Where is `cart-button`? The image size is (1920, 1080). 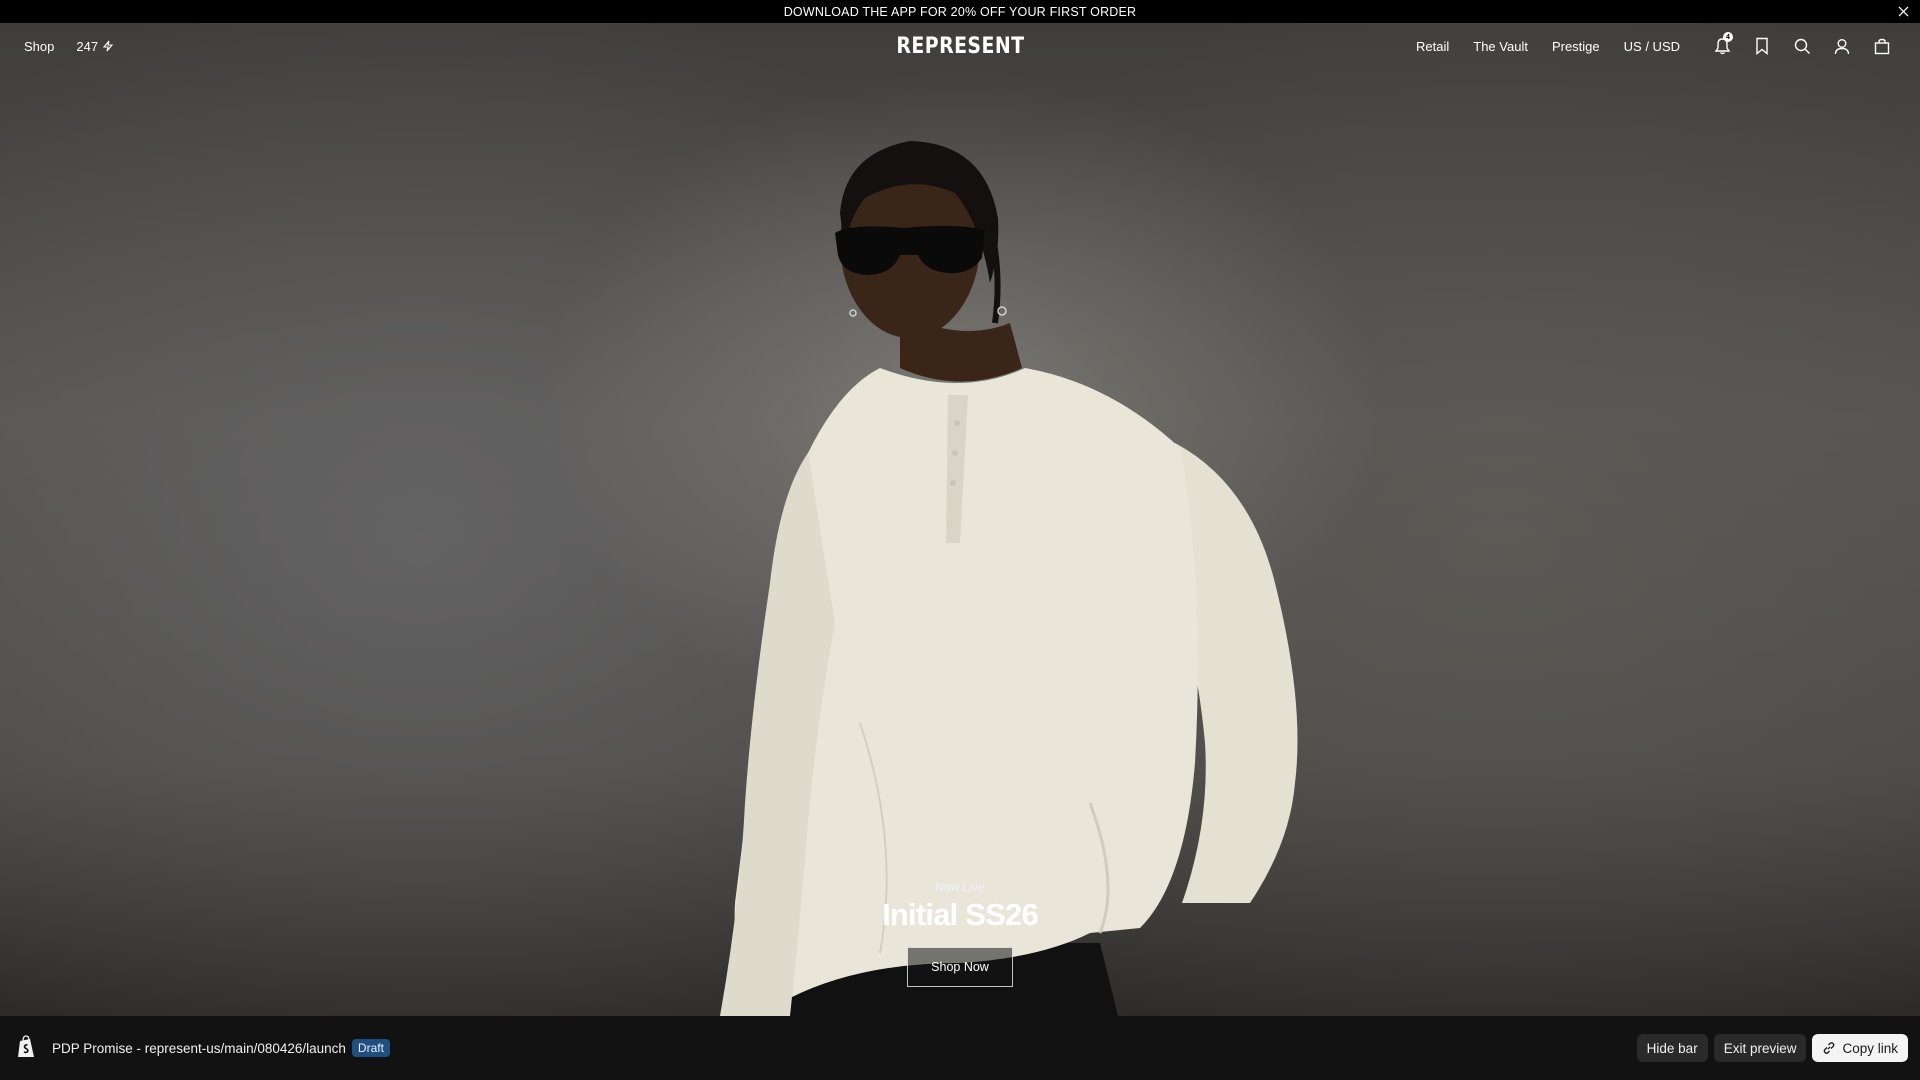 cart-button is located at coordinates (1882, 46).